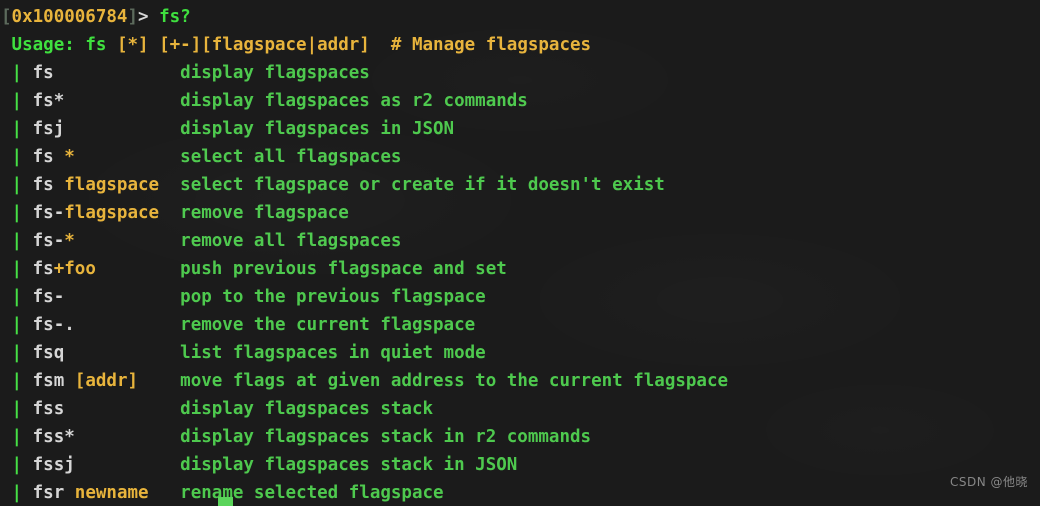 This screenshot has width=1040, height=506. I want to click on command-name: fsq, so click(48, 353).